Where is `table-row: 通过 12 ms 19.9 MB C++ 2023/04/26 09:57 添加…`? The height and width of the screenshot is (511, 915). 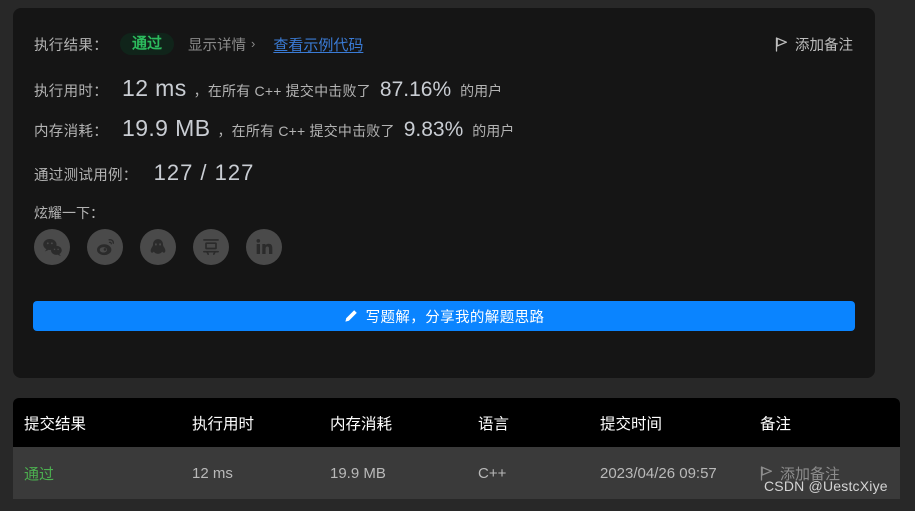
table-row: 通过 12 ms 19.9 MB C++ 2023/04/26 09:57 添加… is located at coordinates (456, 473).